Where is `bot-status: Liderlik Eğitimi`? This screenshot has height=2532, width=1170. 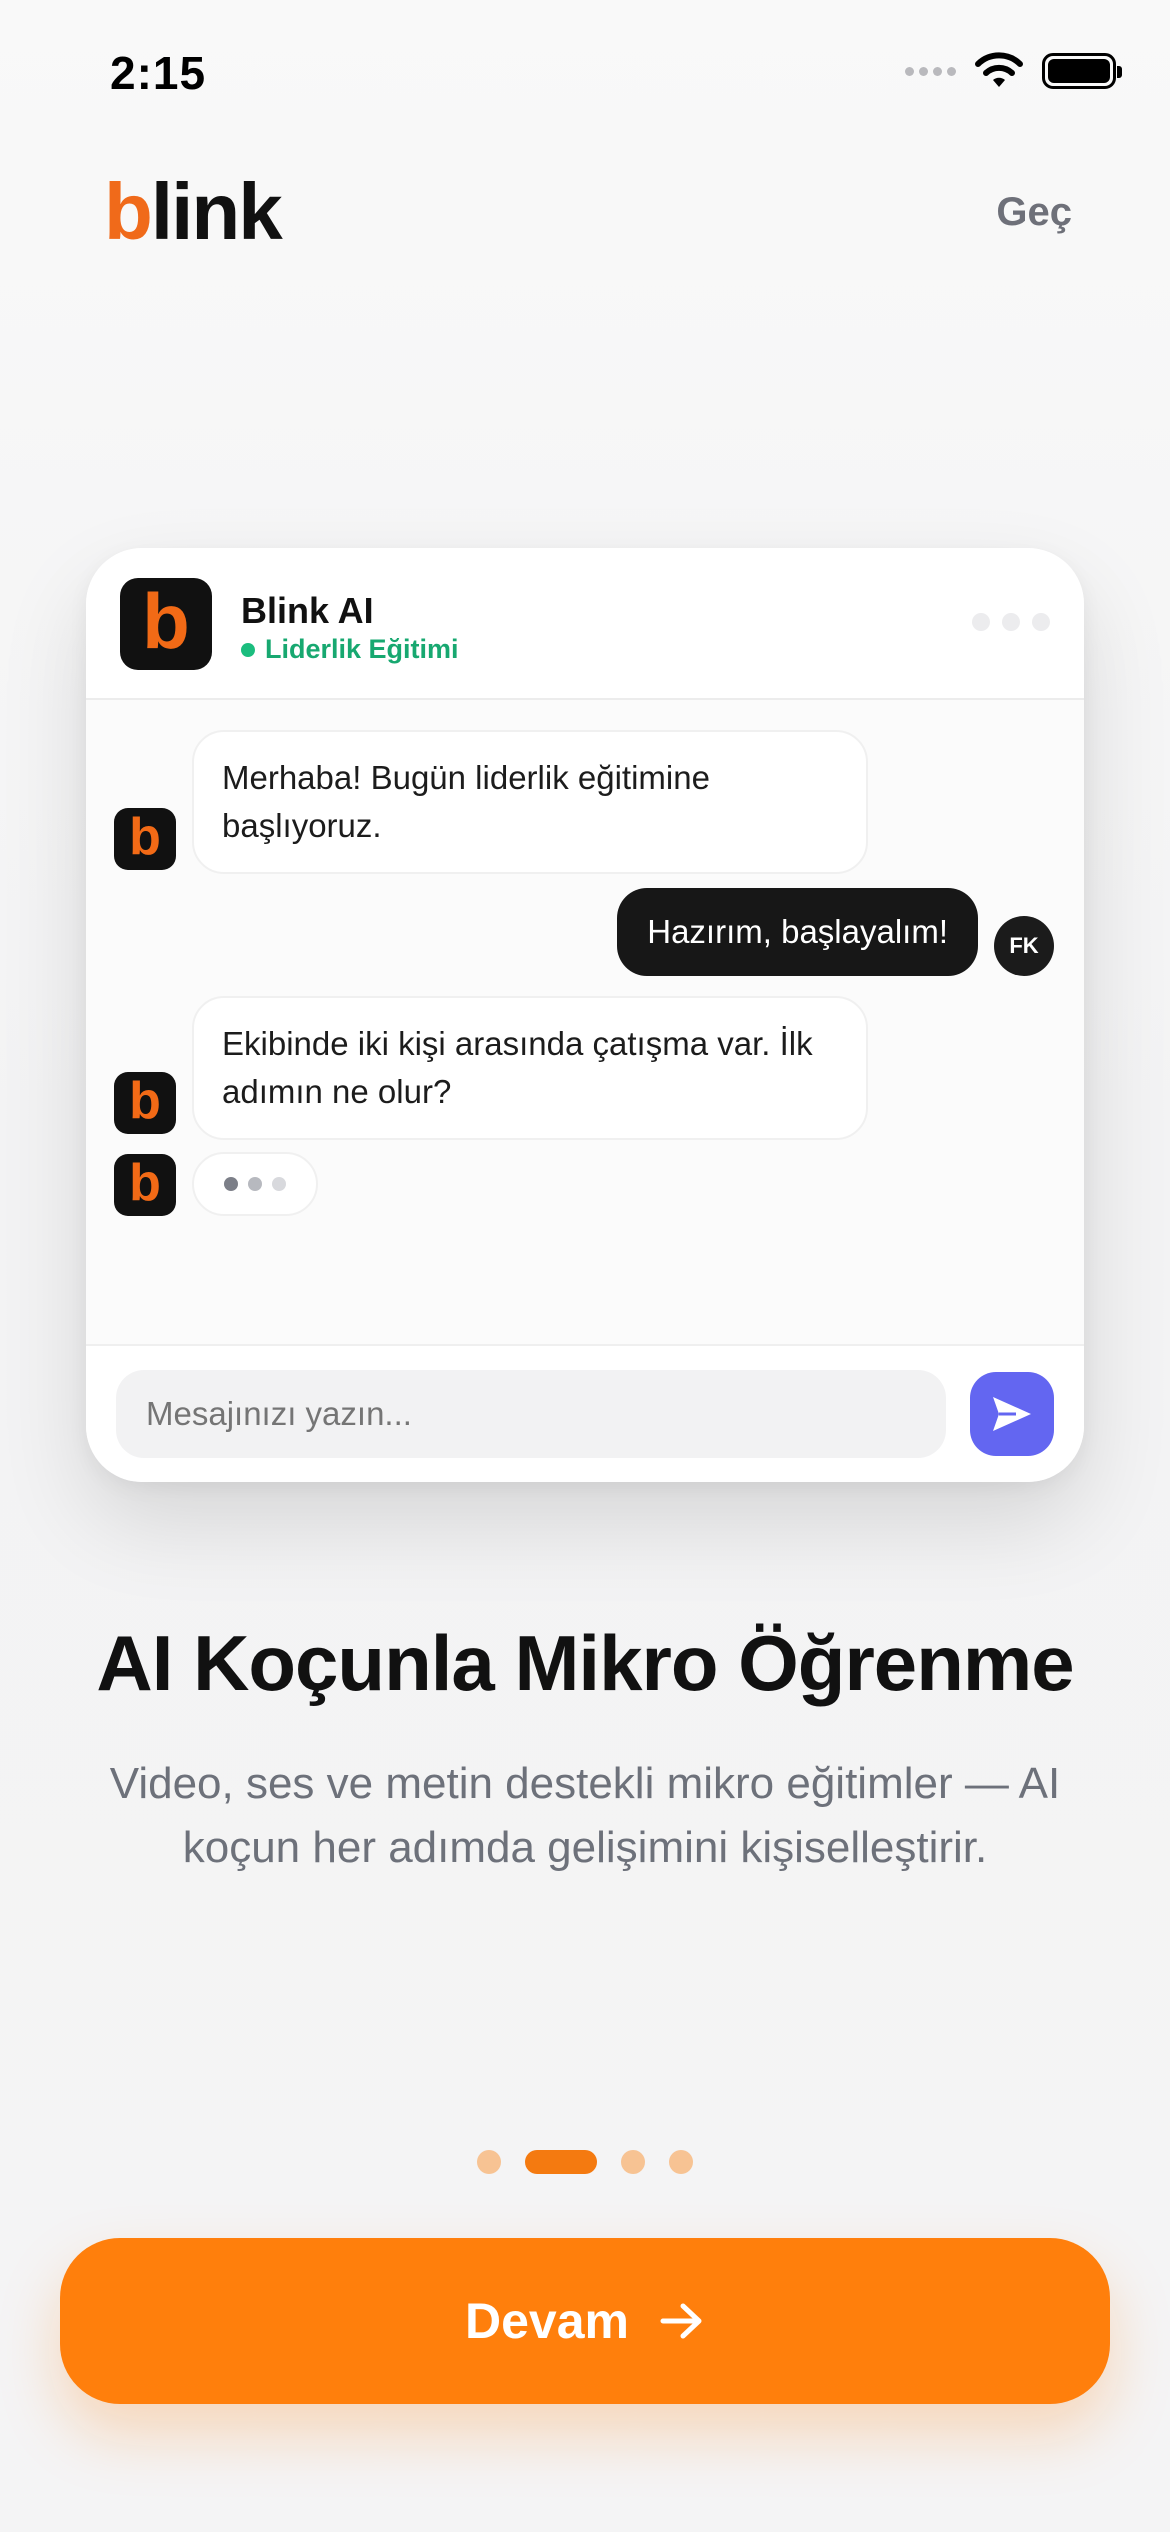 bot-status: Liderlik Eğitimi is located at coordinates (350, 649).